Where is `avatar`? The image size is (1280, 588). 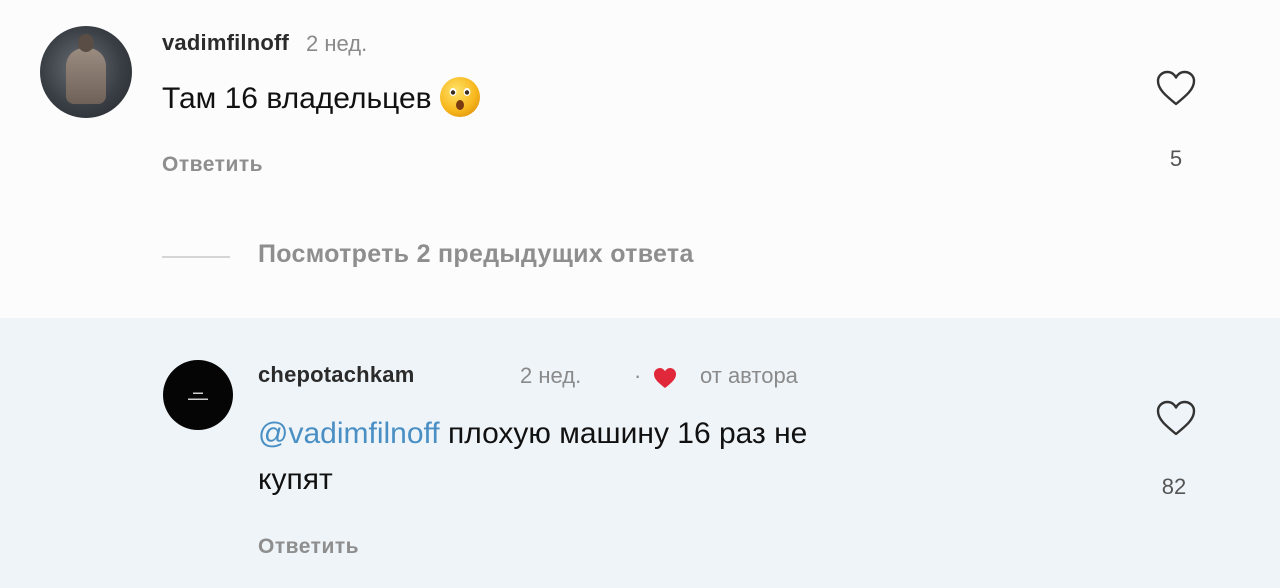
avatar is located at coordinates (86, 72).